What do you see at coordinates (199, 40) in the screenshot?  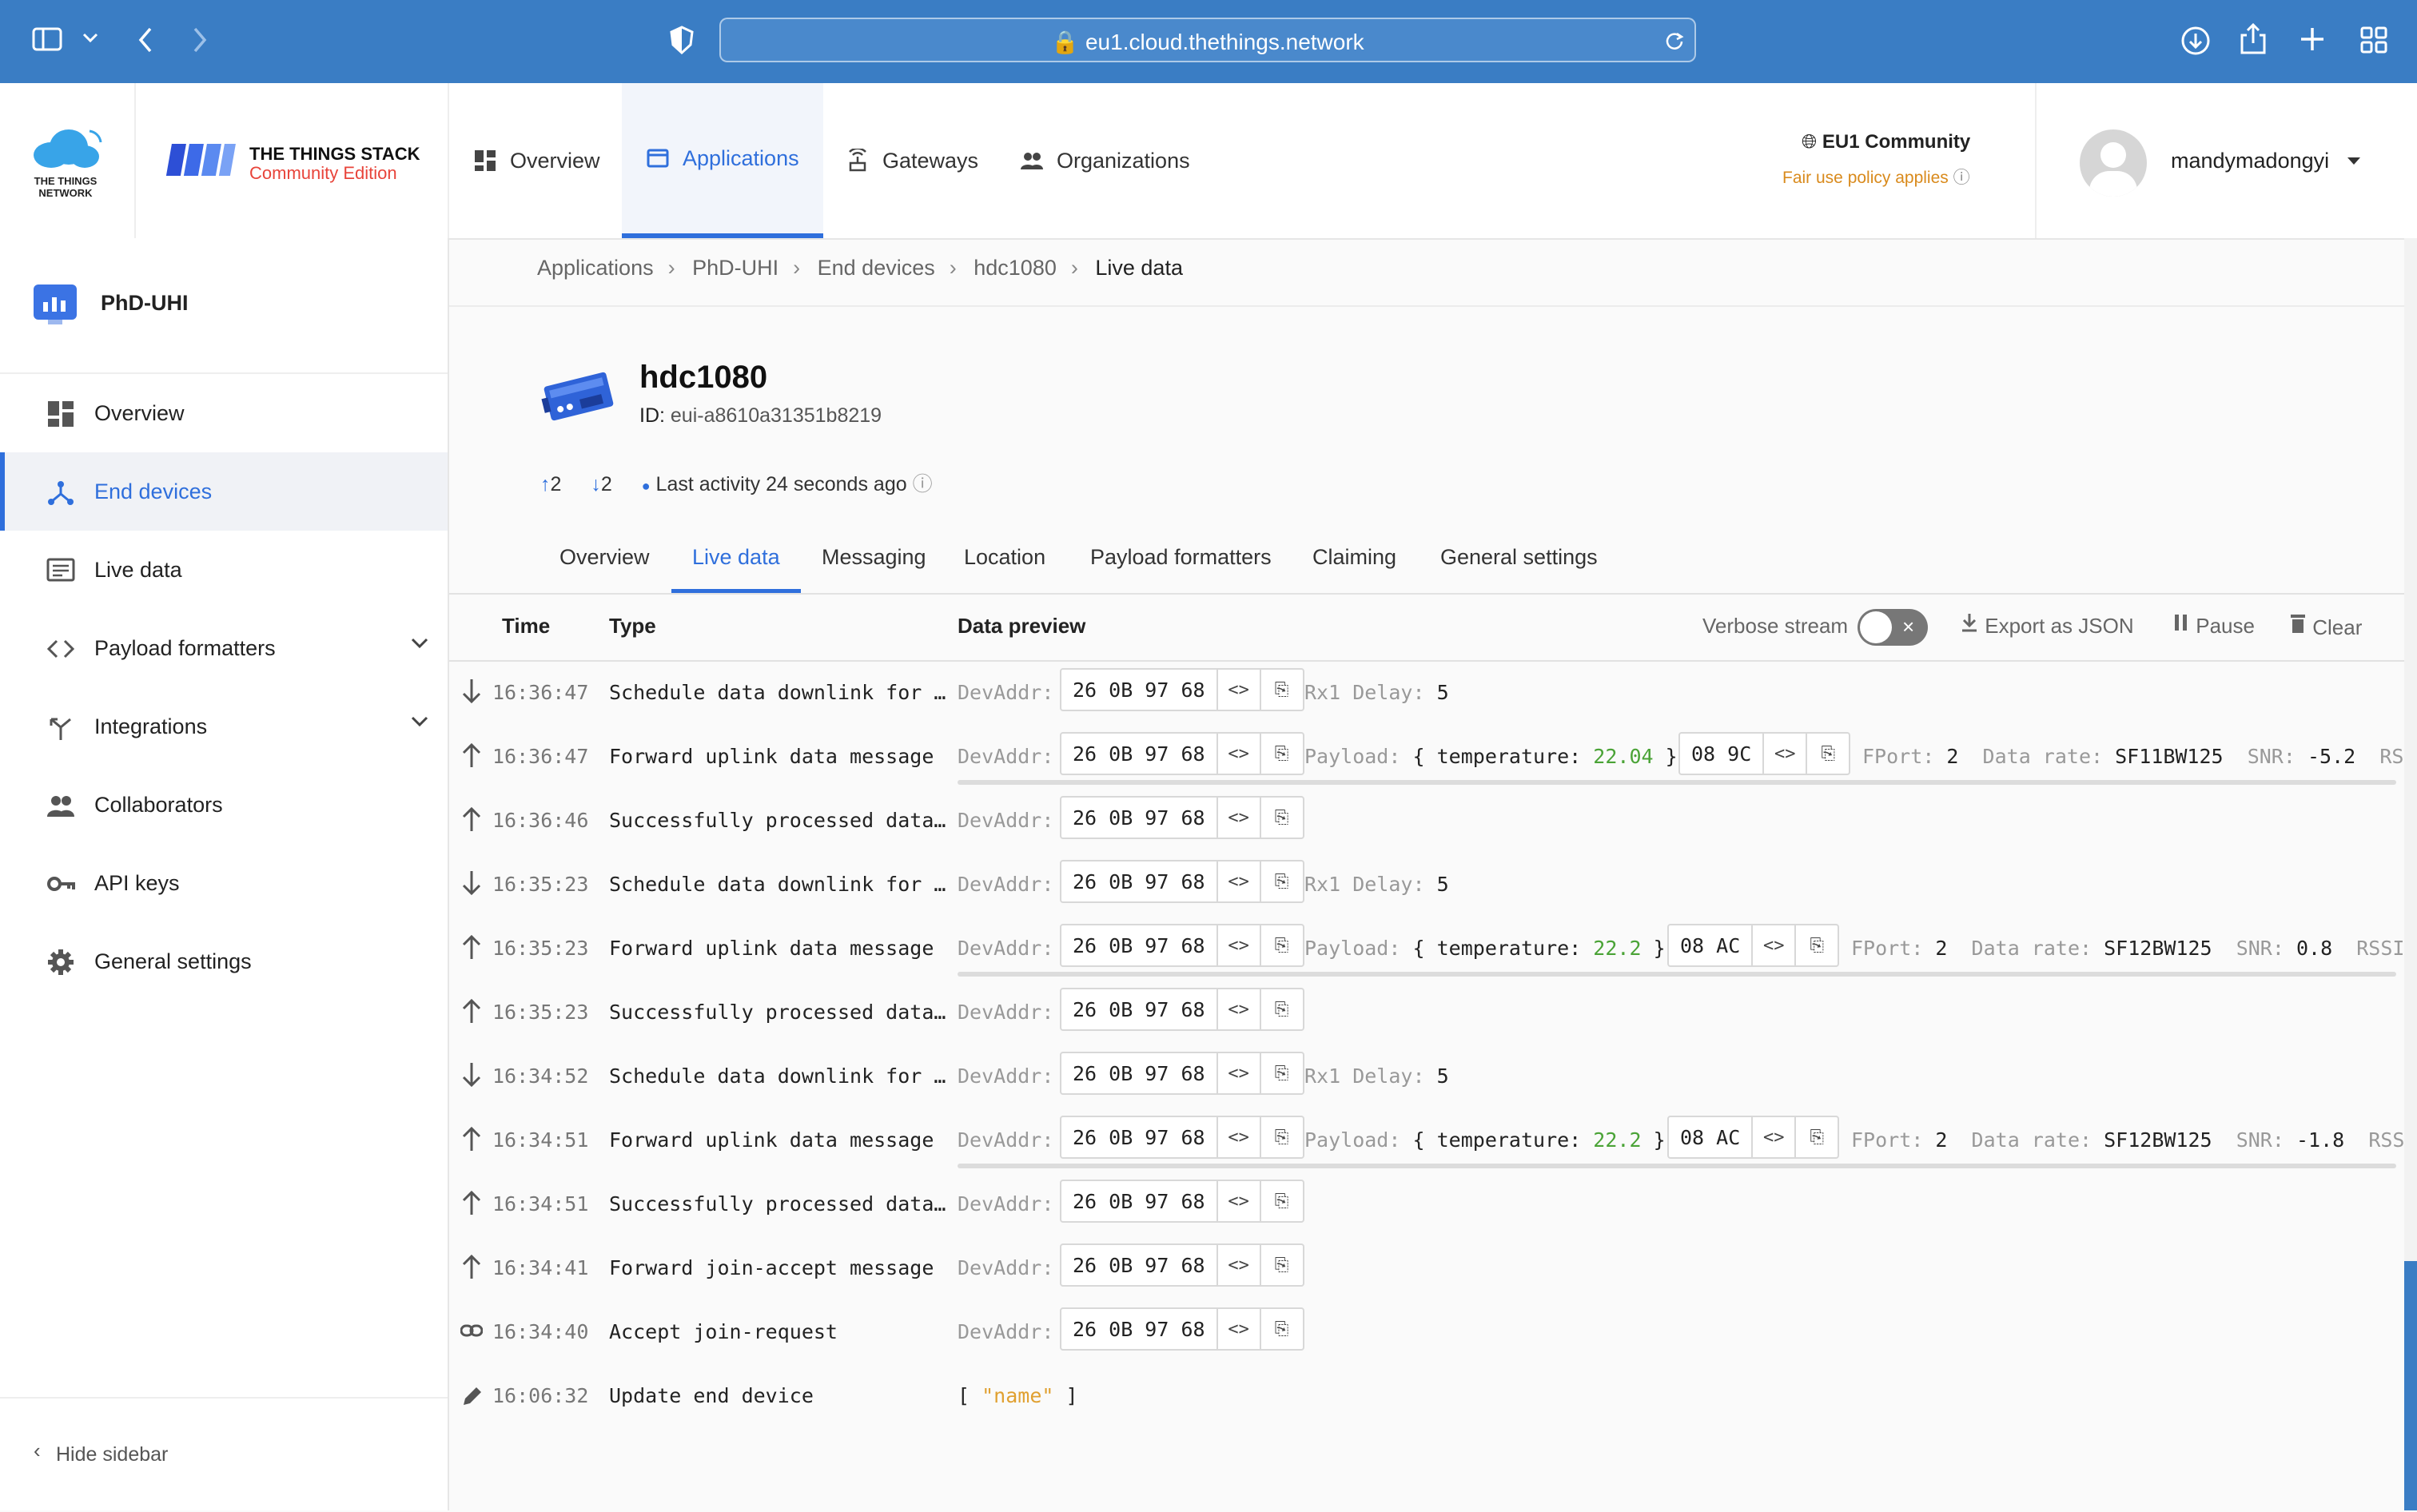 I see `forward-icon` at bounding box center [199, 40].